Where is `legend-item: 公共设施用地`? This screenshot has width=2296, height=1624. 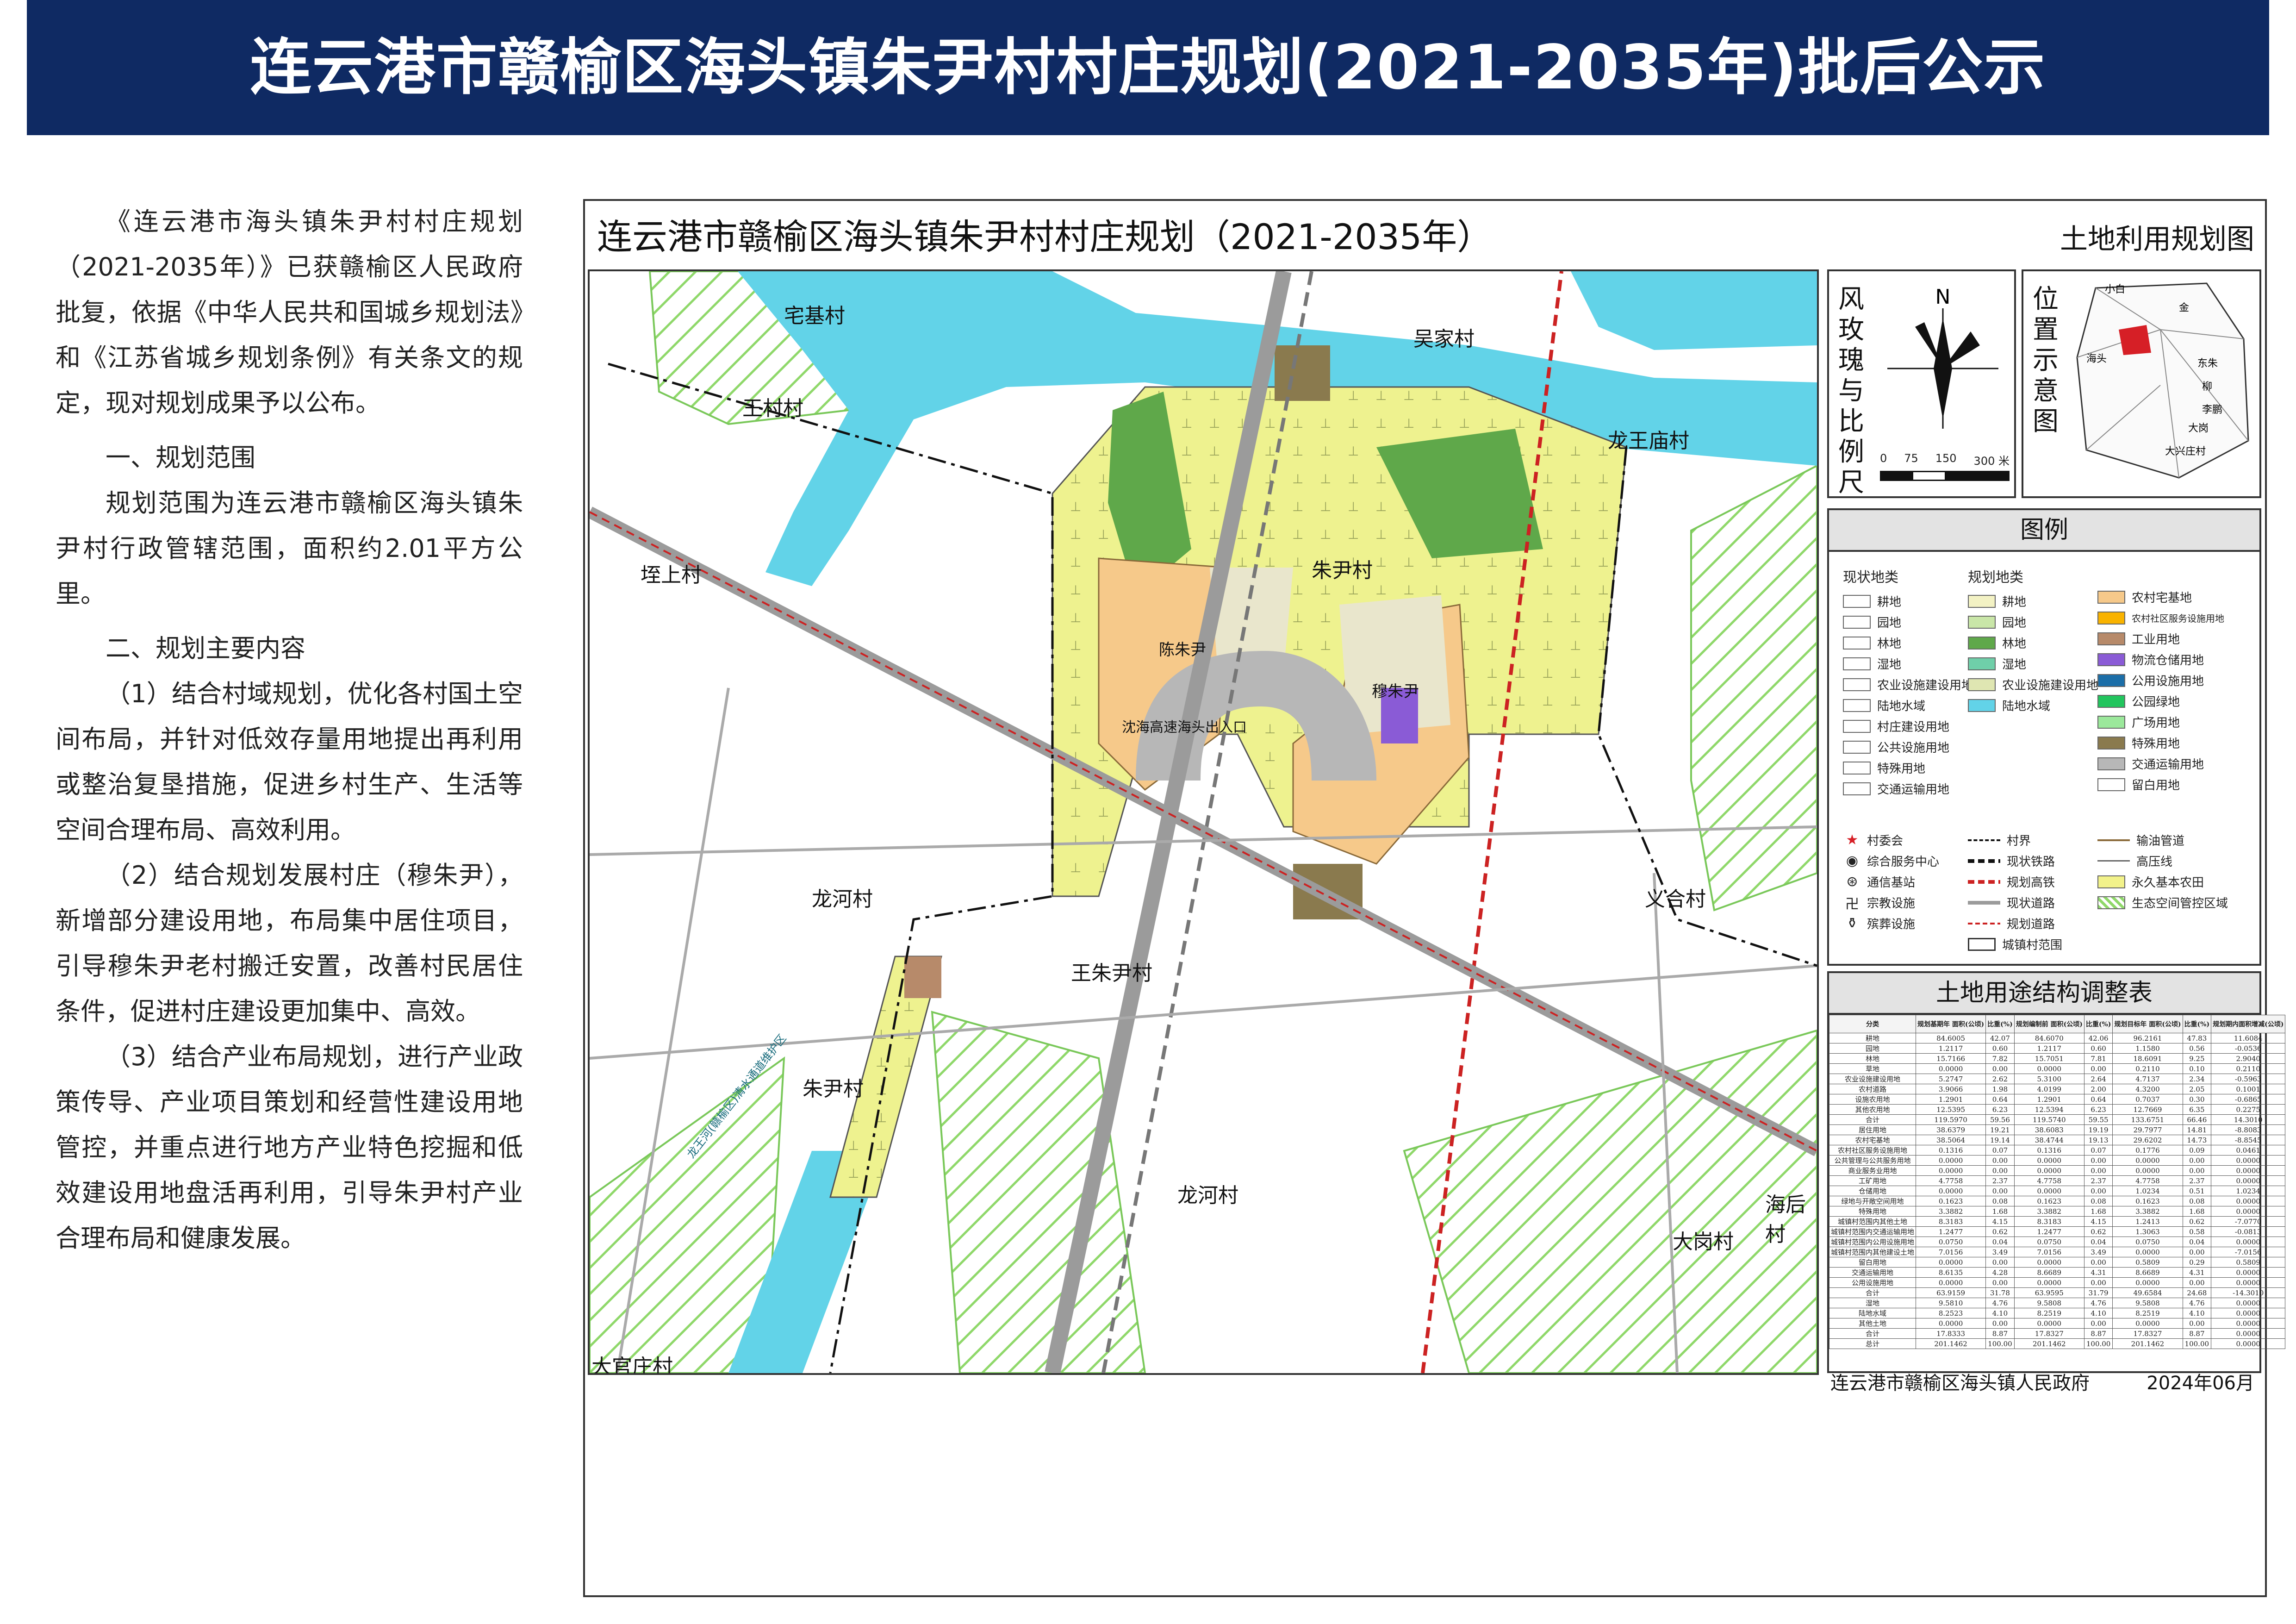
legend-item: 公共设施用地 is located at coordinates (1908, 747).